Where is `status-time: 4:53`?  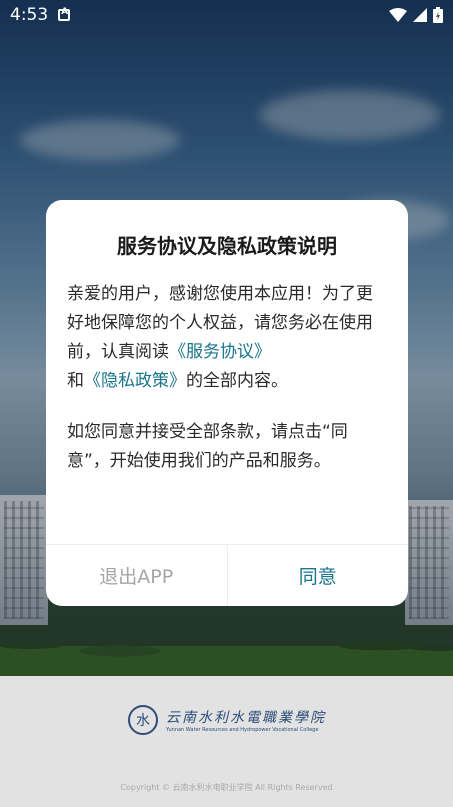
status-time: 4:53 is located at coordinates (29, 15).